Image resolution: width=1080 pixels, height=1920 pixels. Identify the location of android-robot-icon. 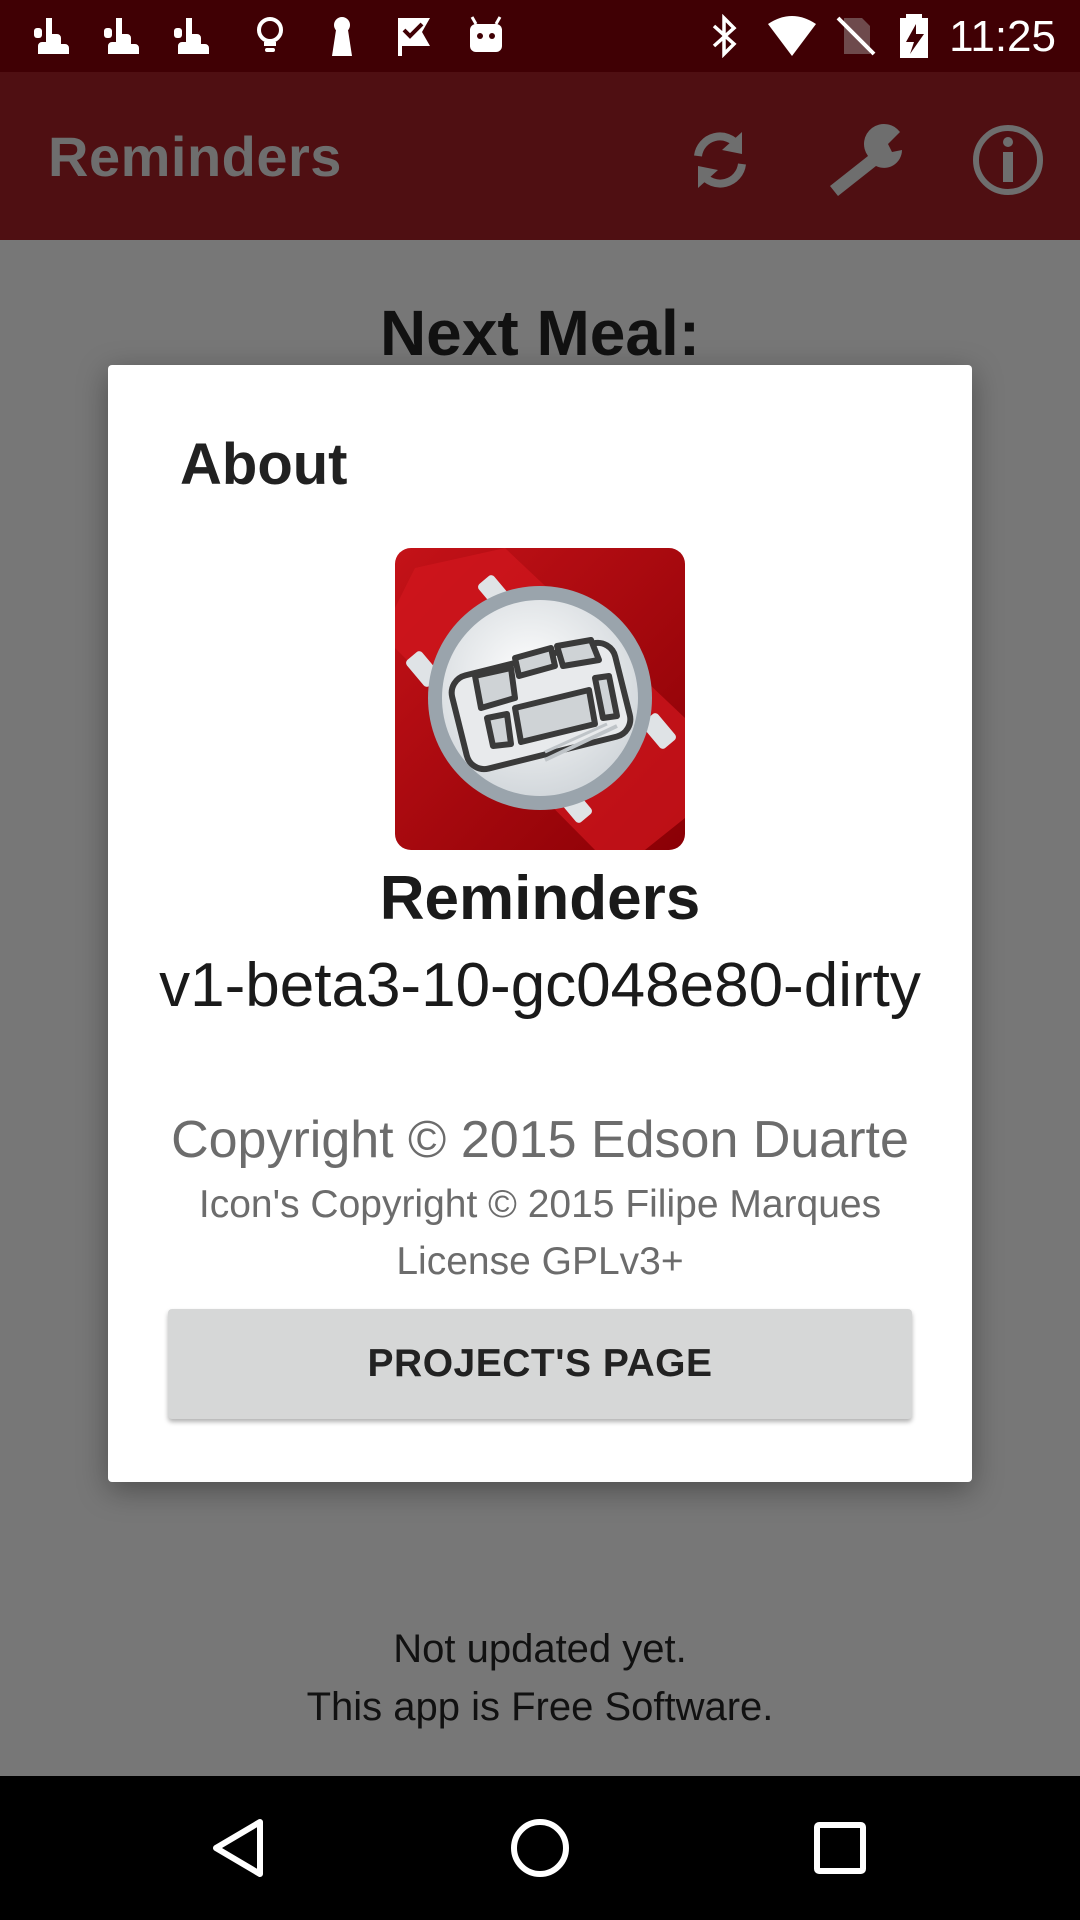
(486, 36).